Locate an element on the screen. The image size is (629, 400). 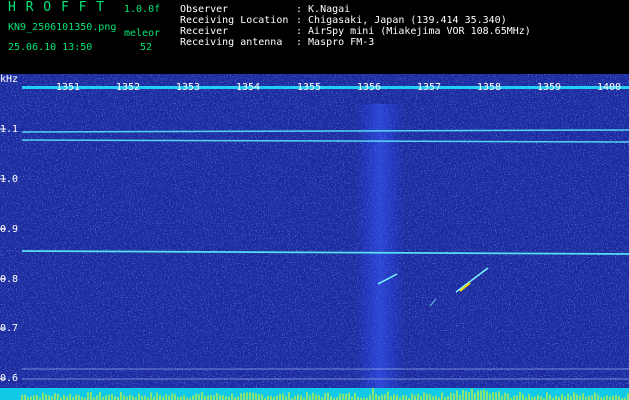
y-tick-0-7: 0.7 is located at coordinates (9, 328).